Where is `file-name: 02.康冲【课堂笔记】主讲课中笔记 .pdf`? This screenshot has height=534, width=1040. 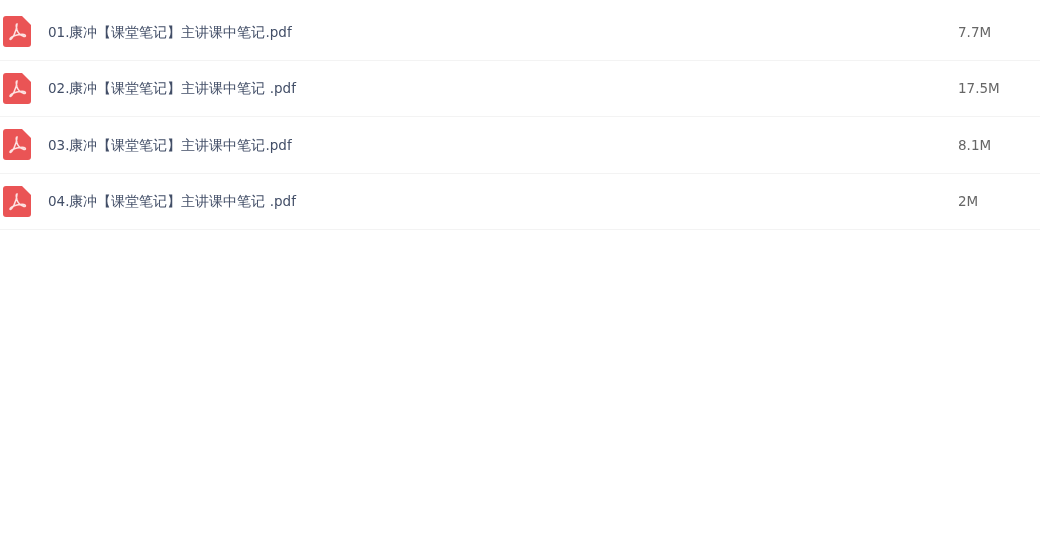 file-name: 02.康冲【课堂笔记】主讲课中笔记 .pdf is located at coordinates (488, 88).